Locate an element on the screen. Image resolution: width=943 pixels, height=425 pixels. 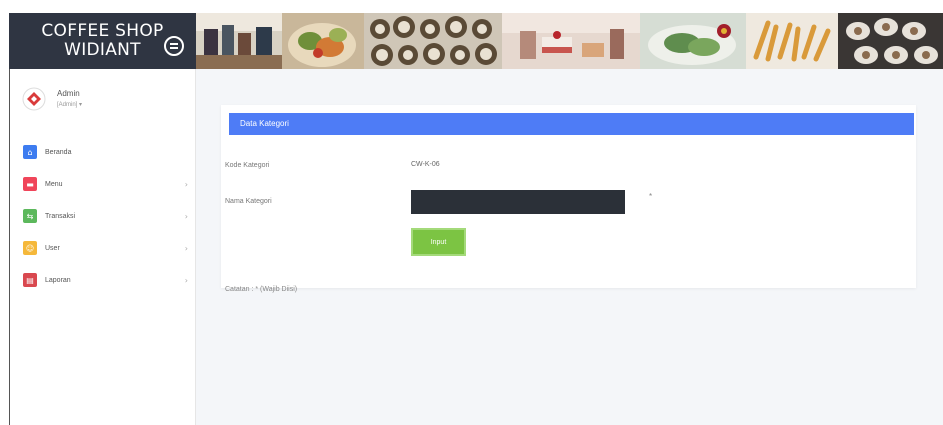
dessert-photo is located at coordinates (571, 41).